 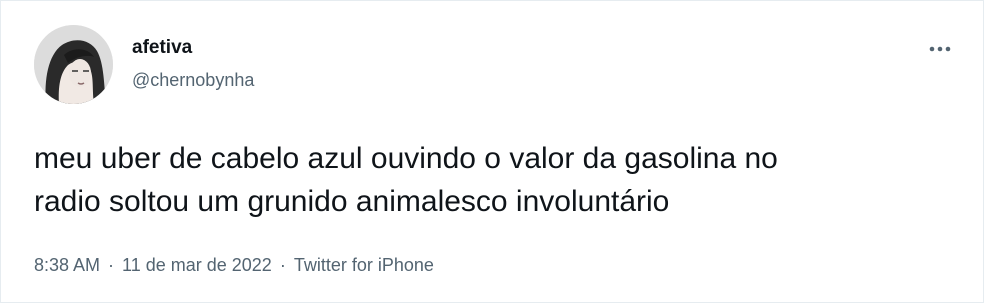 I want to click on user-handle: @chernobynha, so click(x=193, y=80).